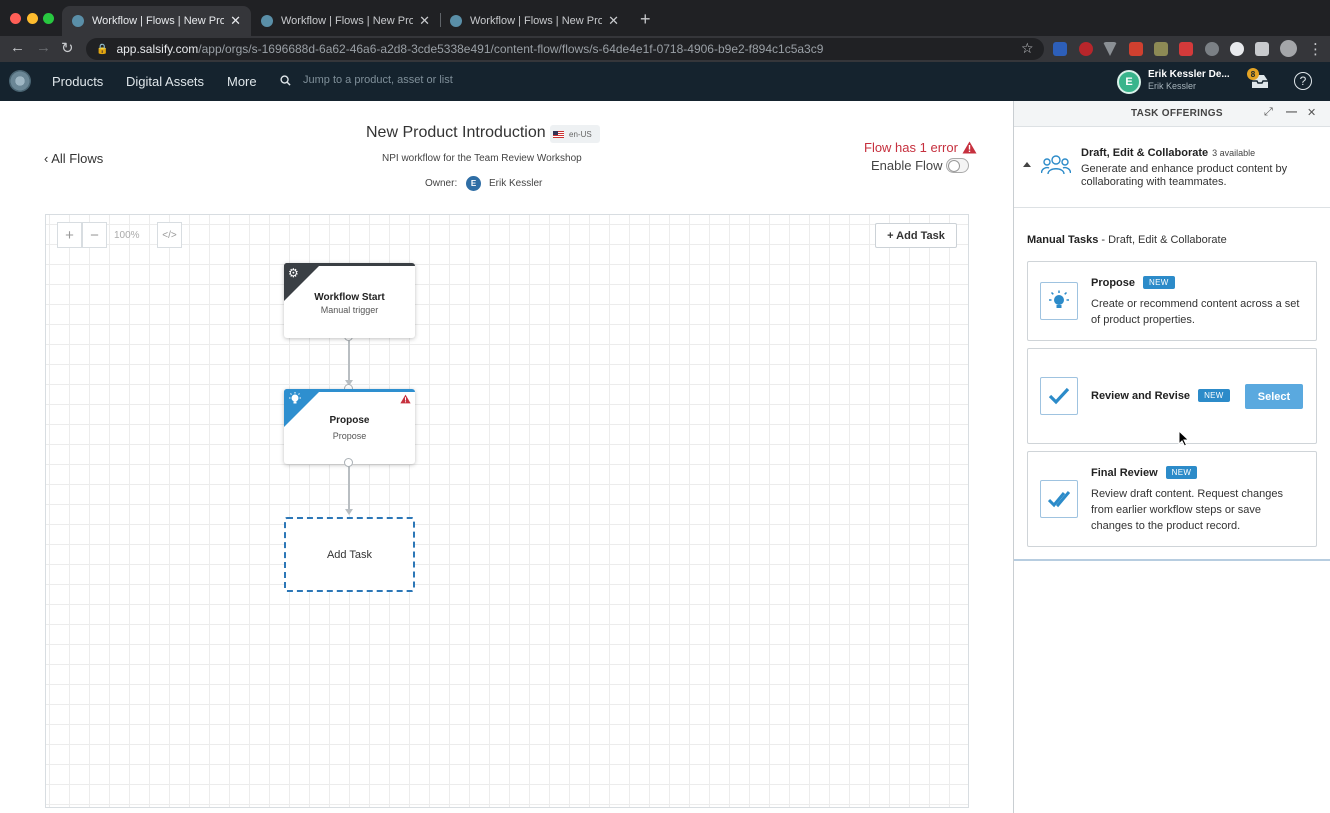  Describe the element at coordinates (165, 81) in the screenshot. I see `nav-digital-assets: Digital Assets` at that location.